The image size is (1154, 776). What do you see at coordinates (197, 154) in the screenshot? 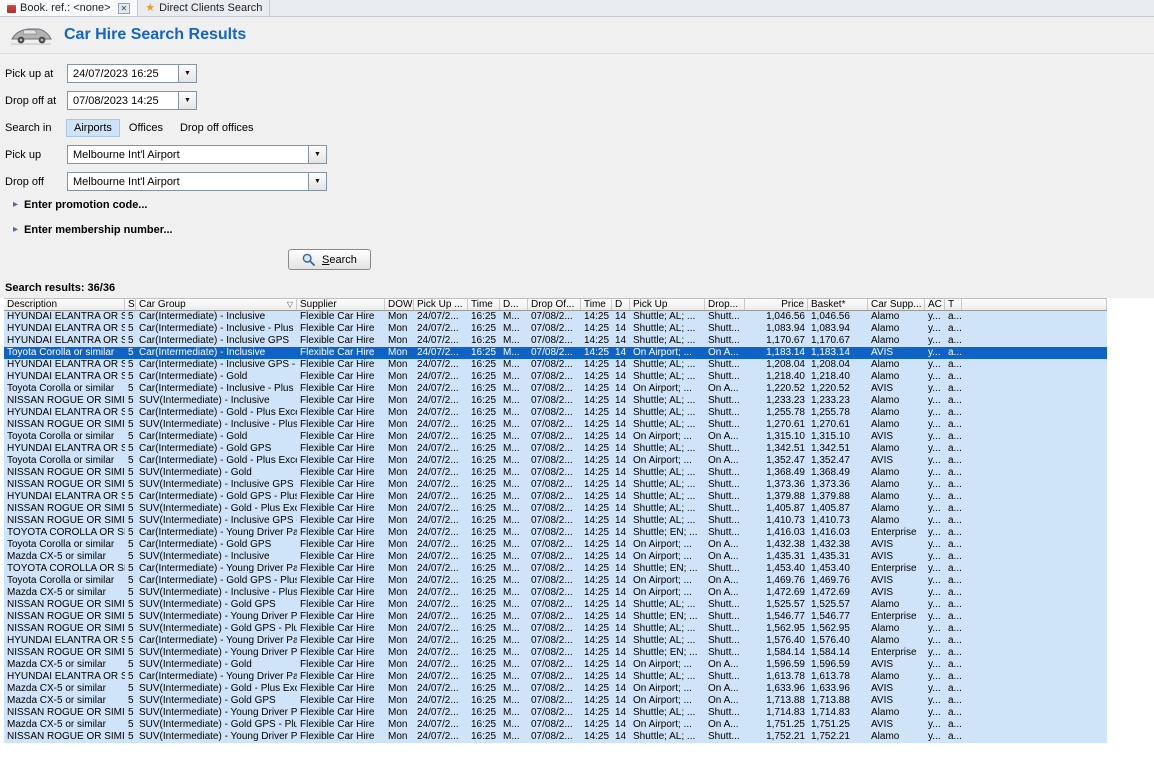
I see `pickup-location-dropdown: Melbourne Int'l Airport ▼` at bounding box center [197, 154].